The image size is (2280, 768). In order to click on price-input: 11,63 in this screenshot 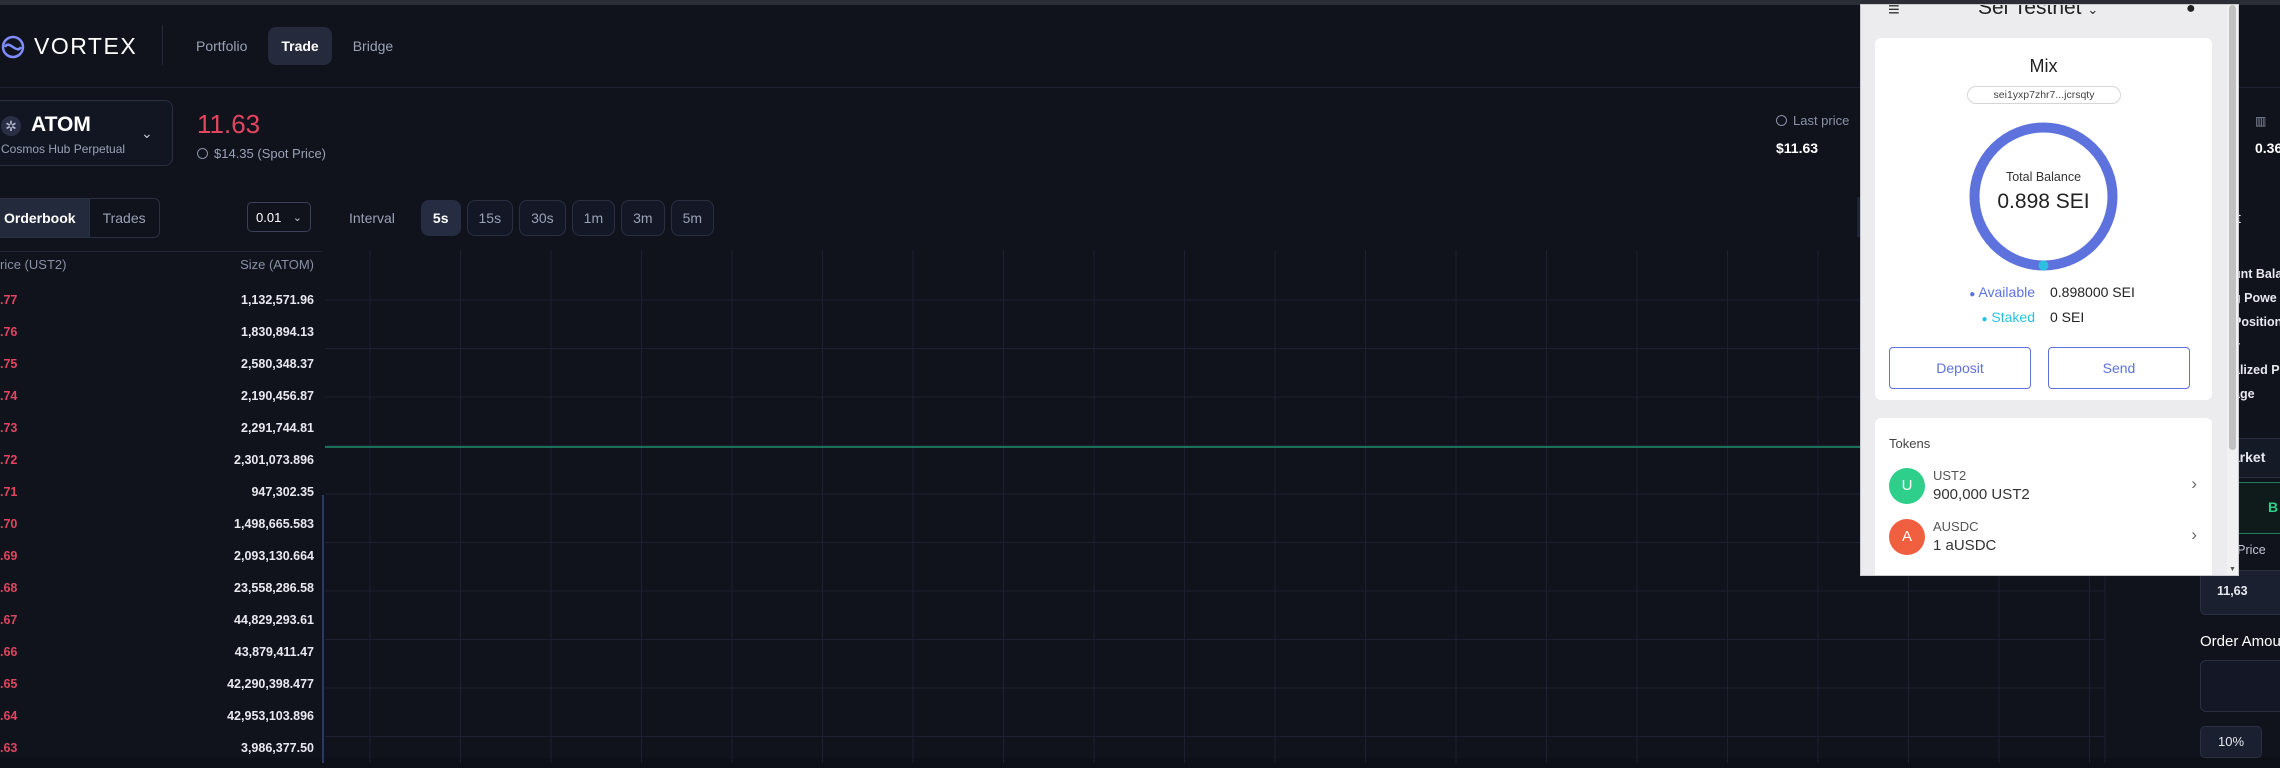, I will do `click(2240, 592)`.